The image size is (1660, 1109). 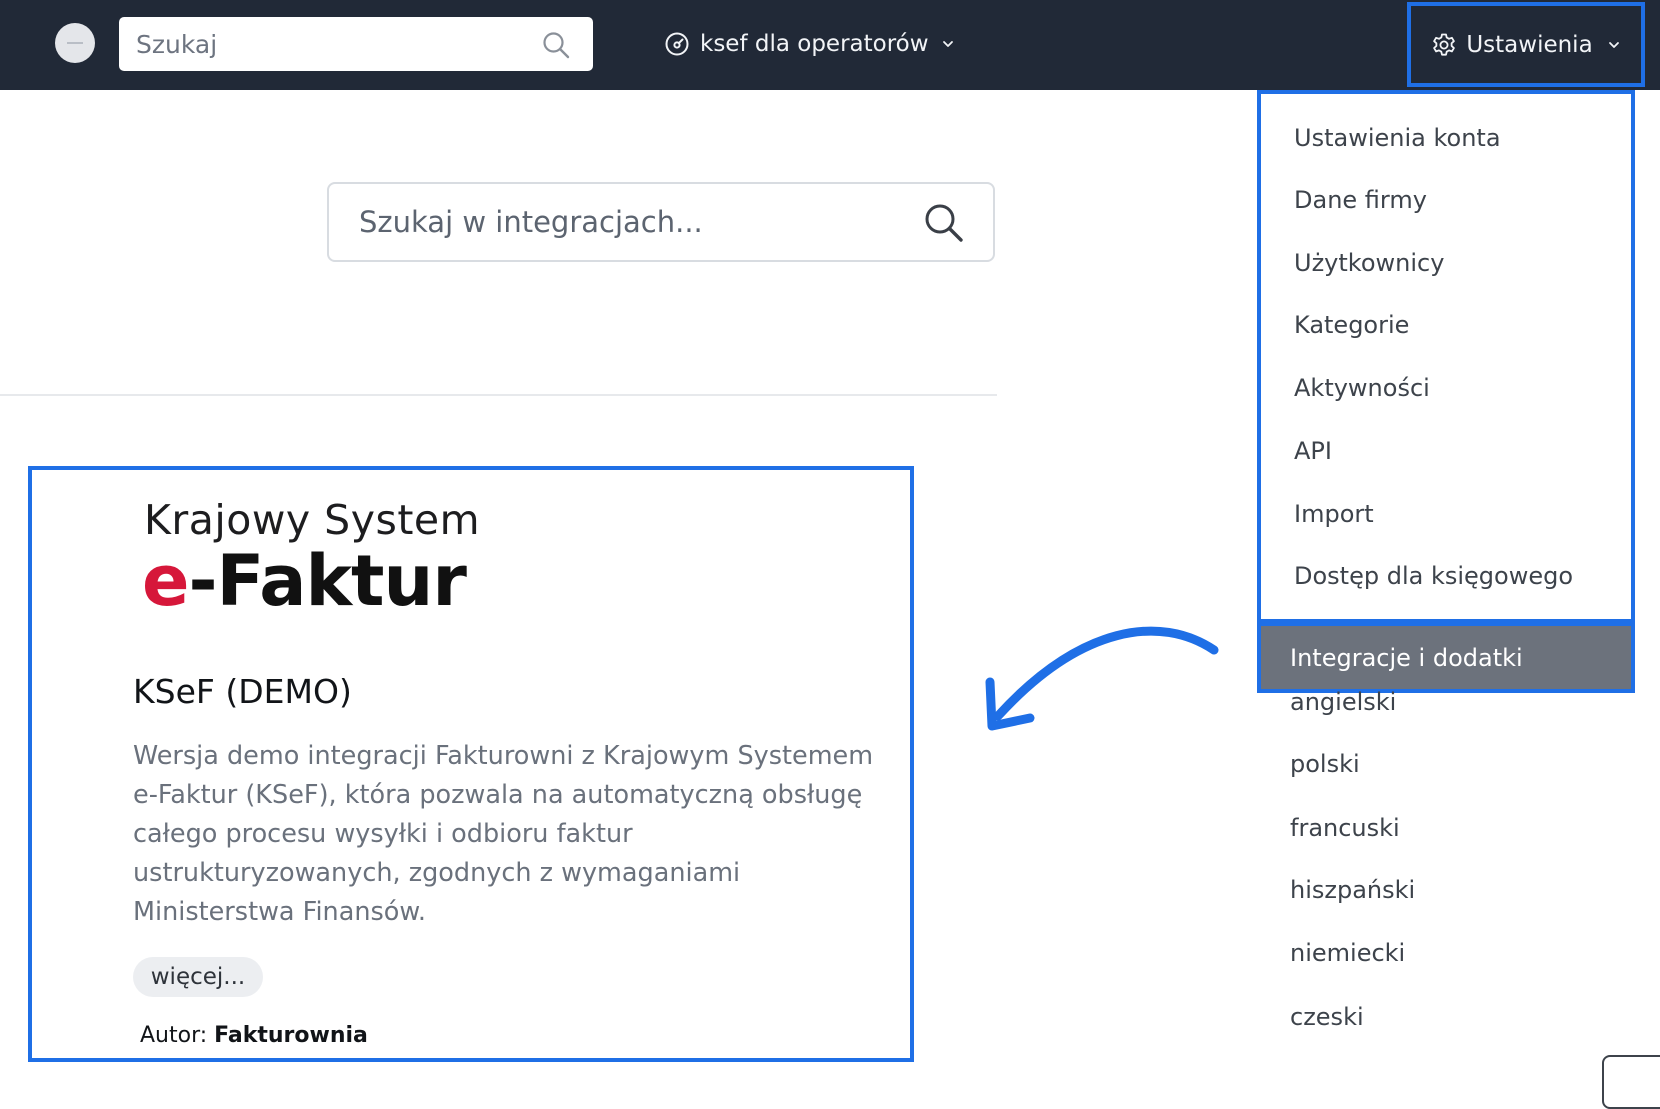 I want to click on company-switcher-label: ksef dla operatorów, so click(x=814, y=44).